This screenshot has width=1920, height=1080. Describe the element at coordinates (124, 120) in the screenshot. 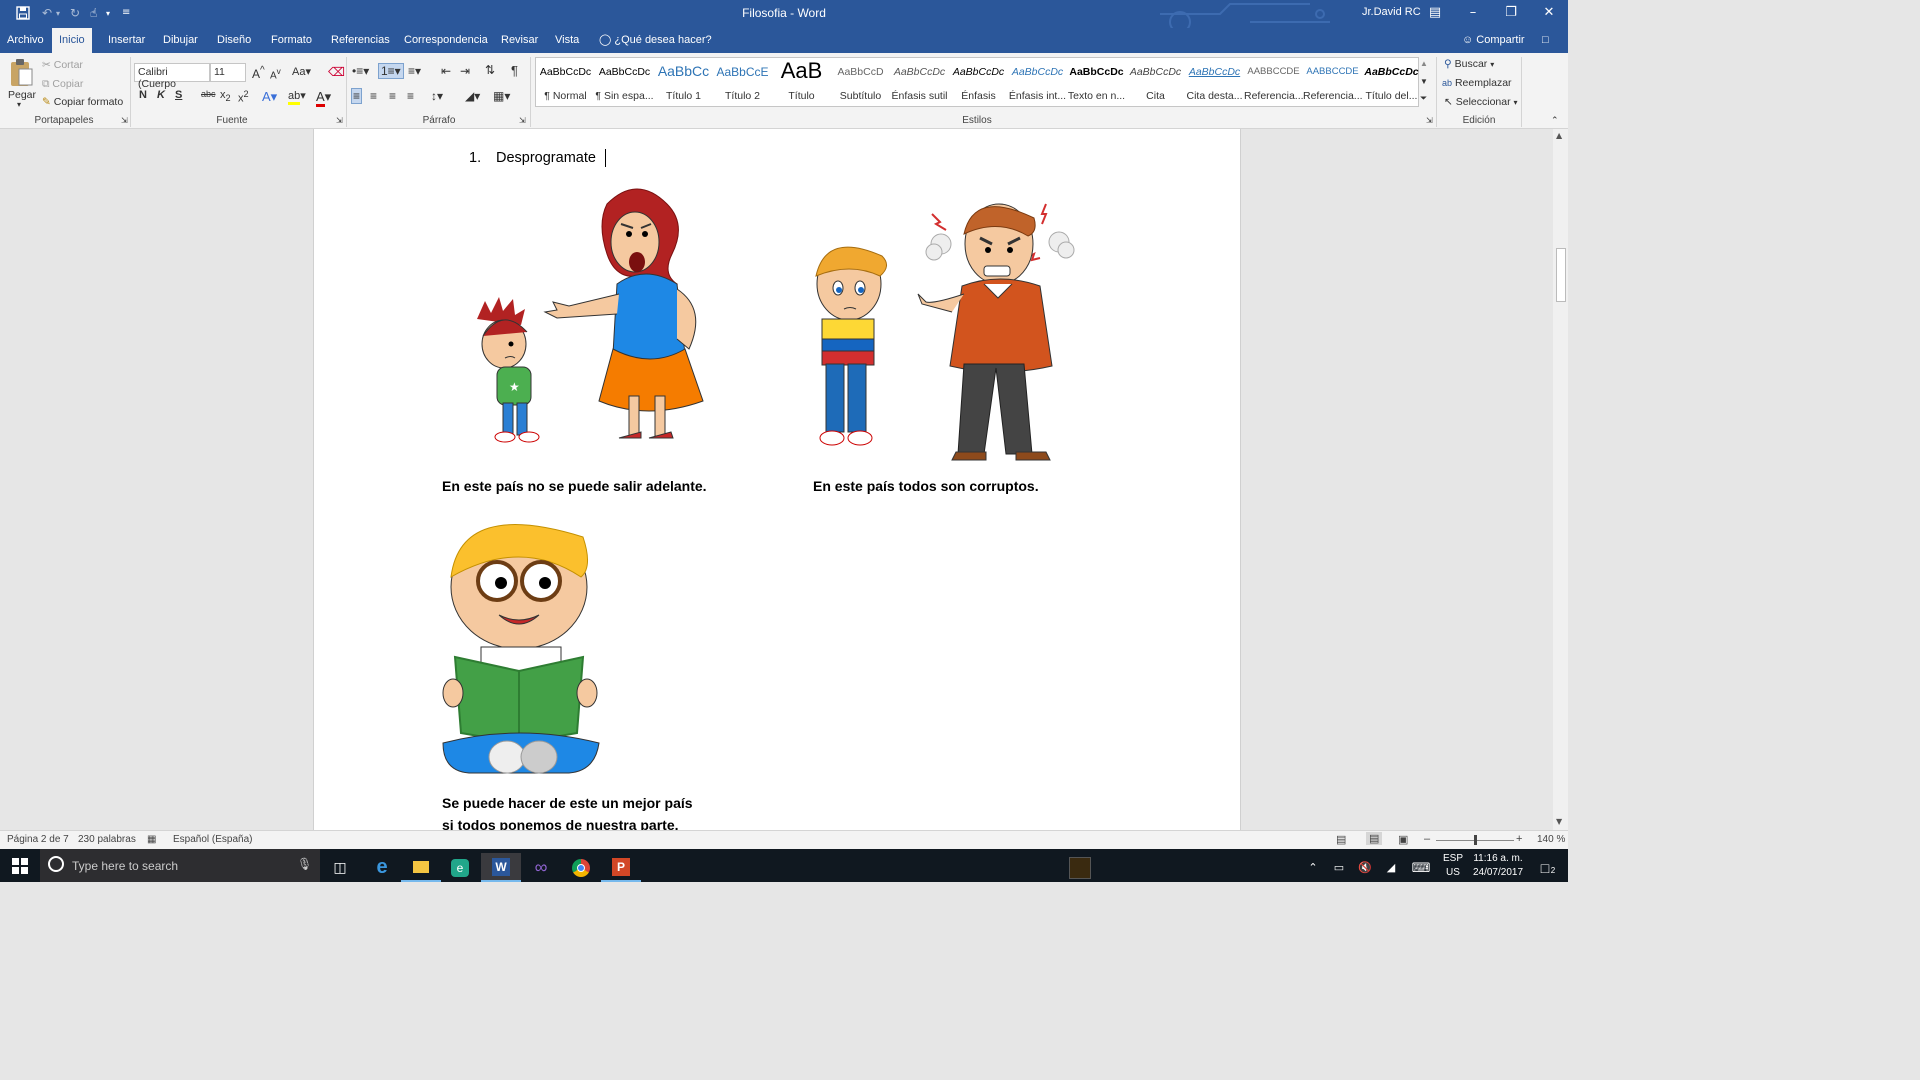

I see `clipboard-launcher-icon: ⇲` at that location.